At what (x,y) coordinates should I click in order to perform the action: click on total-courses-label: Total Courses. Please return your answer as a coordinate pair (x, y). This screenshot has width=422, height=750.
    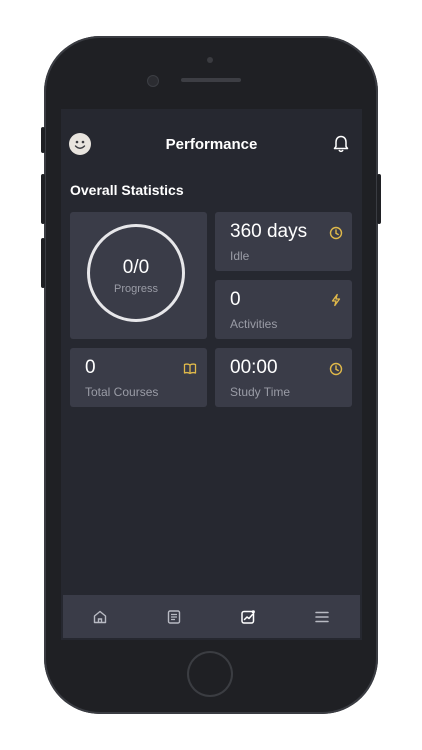
    Looking at the image, I should click on (122, 392).